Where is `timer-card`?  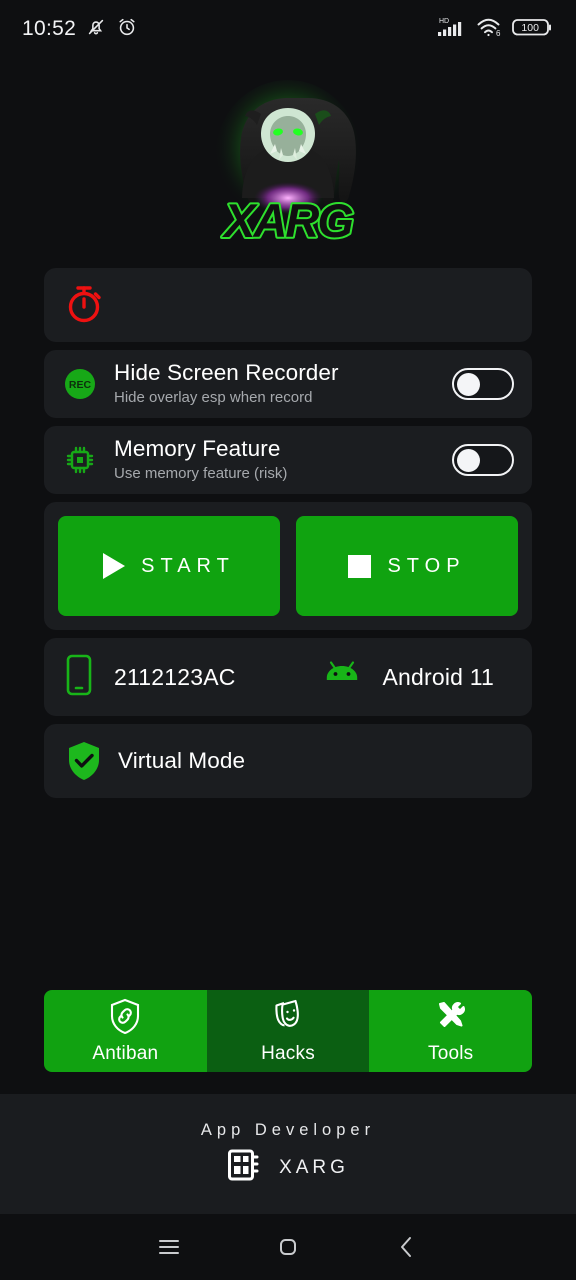
timer-card is located at coordinates (288, 305).